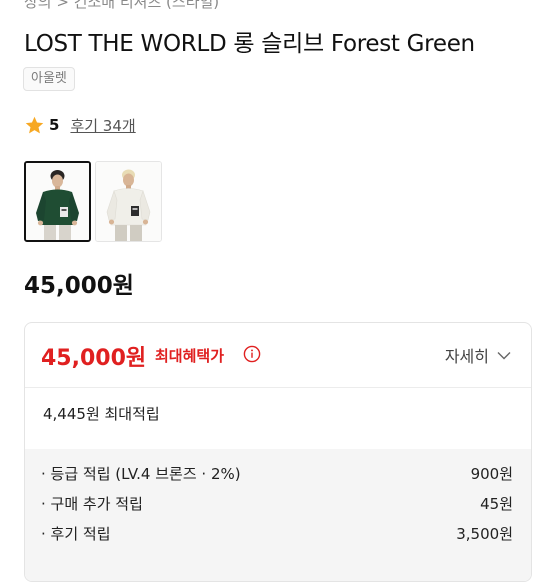  What do you see at coordinates (94, 358) in the screenshot?
I see `max-benefit-price: 45,000원` at bounding box center [94, 358].